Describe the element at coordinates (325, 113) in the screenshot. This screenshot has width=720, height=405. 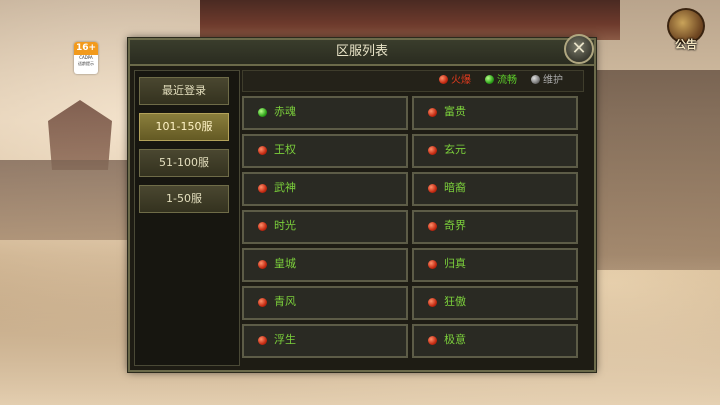
I see `server-entry: 赤魂` at that location.